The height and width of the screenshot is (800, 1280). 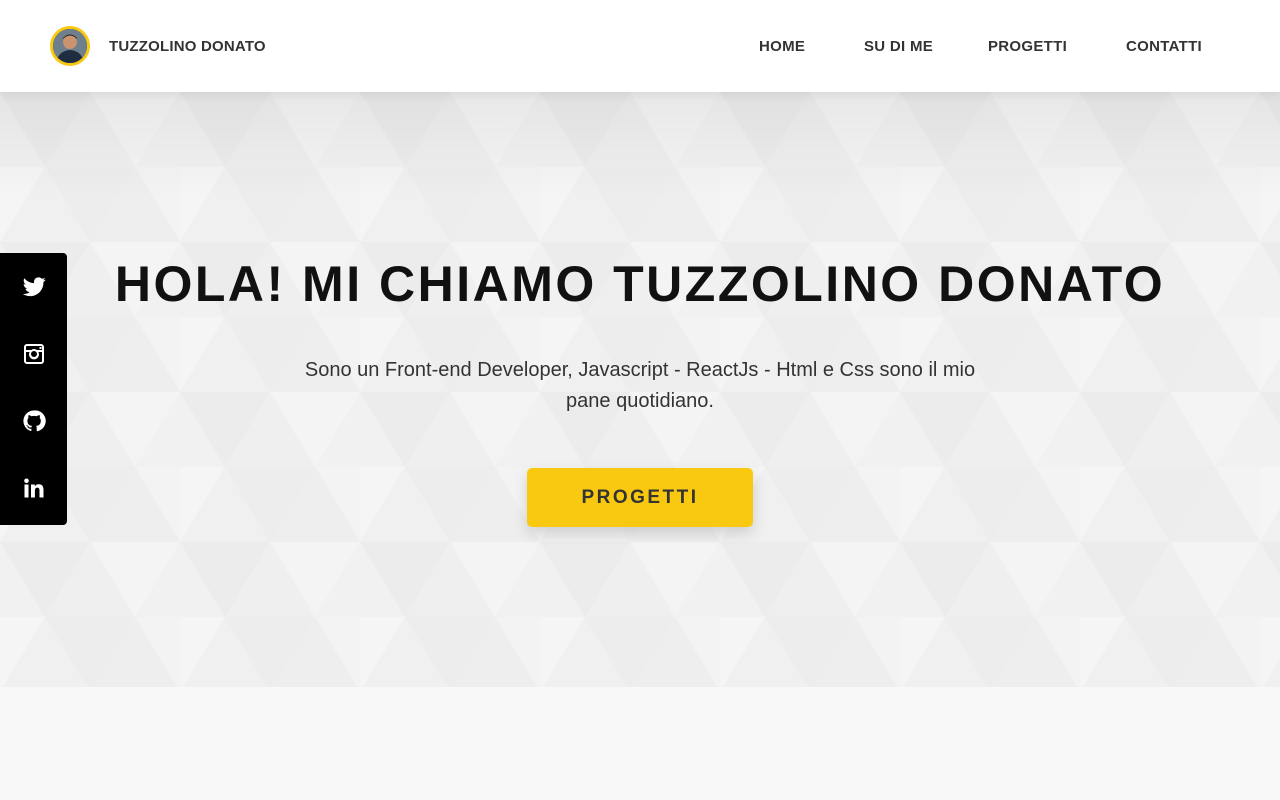 I want to click on avatar, so click(x=70, y=46).